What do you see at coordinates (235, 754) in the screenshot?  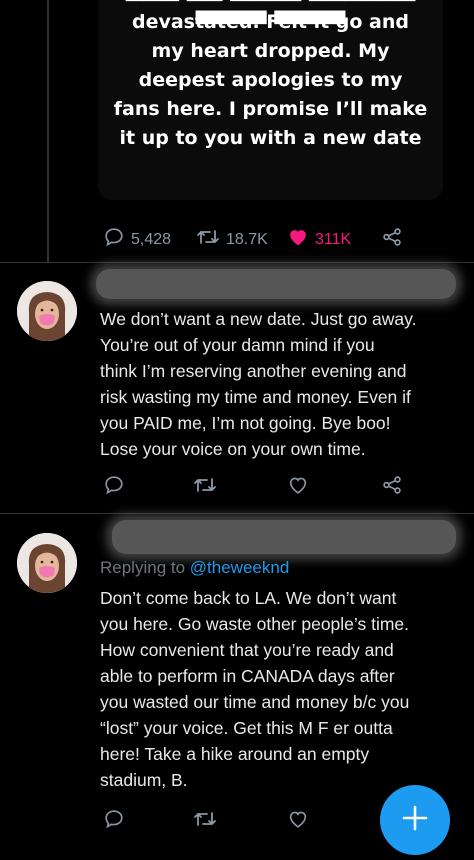 I see `text-line: here! Take a hike around an empty` at bounding box center [235, 754].